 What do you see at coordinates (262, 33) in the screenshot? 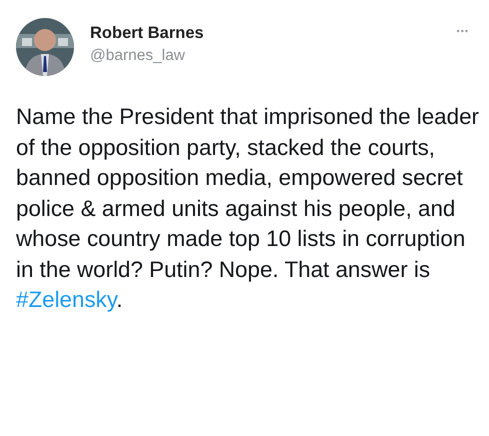
I see `author-name: Robert Barnes` at bounding box center [262, 33].